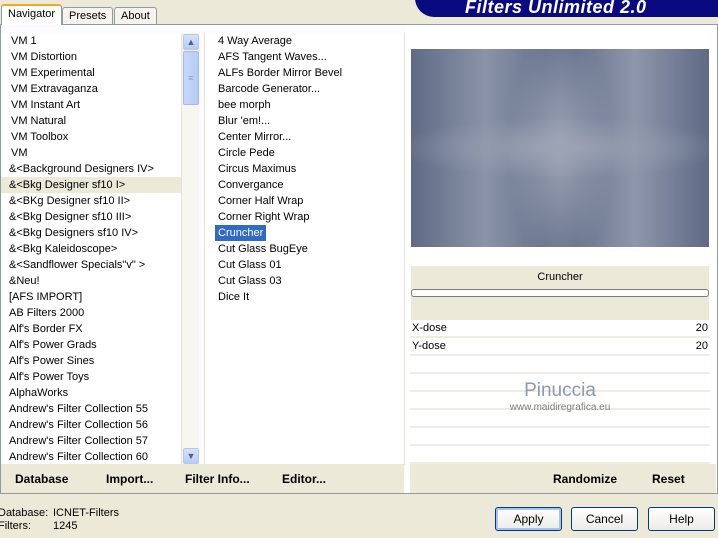 This screenshot has height=538, width=718. What do you see at coordinates (91, 377) in the screenshot?
I see `category-item: Alf's Power Toys` at bounding box center [91, 377].